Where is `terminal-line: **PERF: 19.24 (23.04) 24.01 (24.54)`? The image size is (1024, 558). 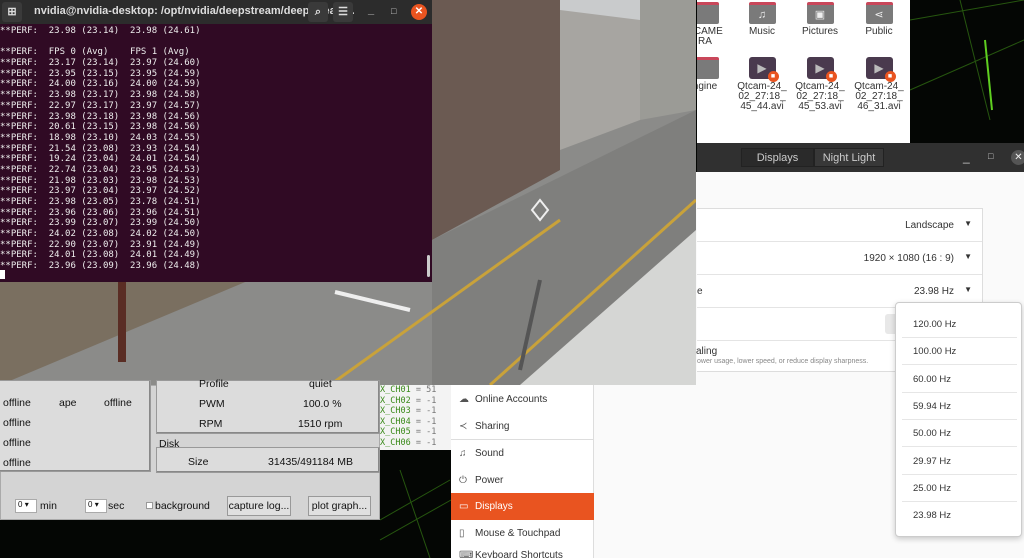 terminal-line: **PERF: 19.24 (23.04) 24.01 (24.54) is located at coordinates (100, 159).